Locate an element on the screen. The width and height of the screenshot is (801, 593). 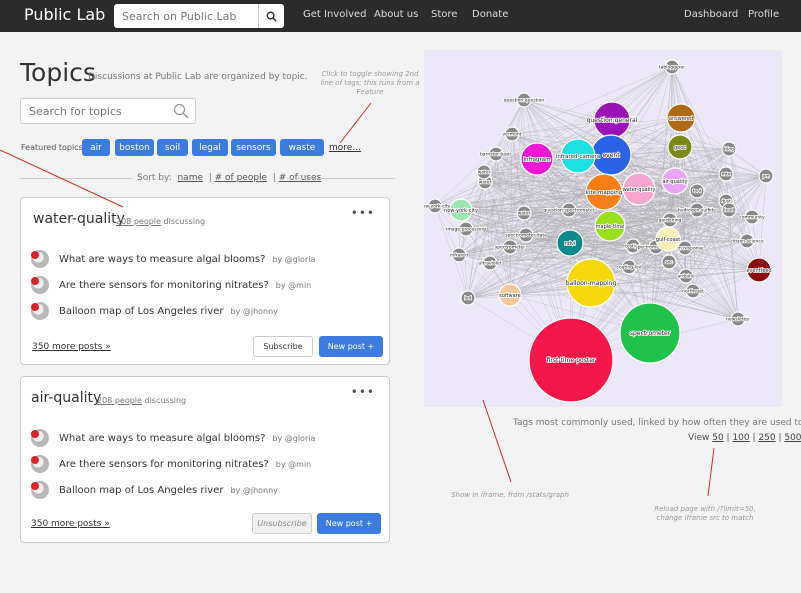
view-50: 50 is located at coordinates (717, 438).